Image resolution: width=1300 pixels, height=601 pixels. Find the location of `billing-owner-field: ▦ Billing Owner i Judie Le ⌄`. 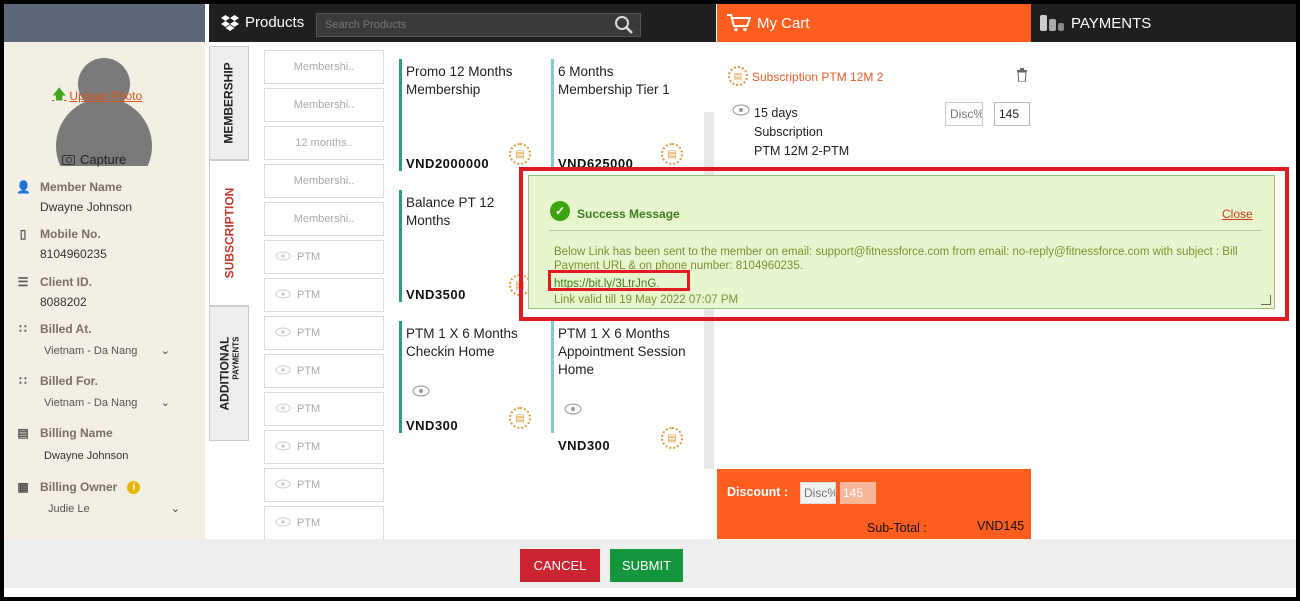

billing-owner-field: ▦ Billing Owner i Judie Le ⌄ is located at coordinates (106, 497).